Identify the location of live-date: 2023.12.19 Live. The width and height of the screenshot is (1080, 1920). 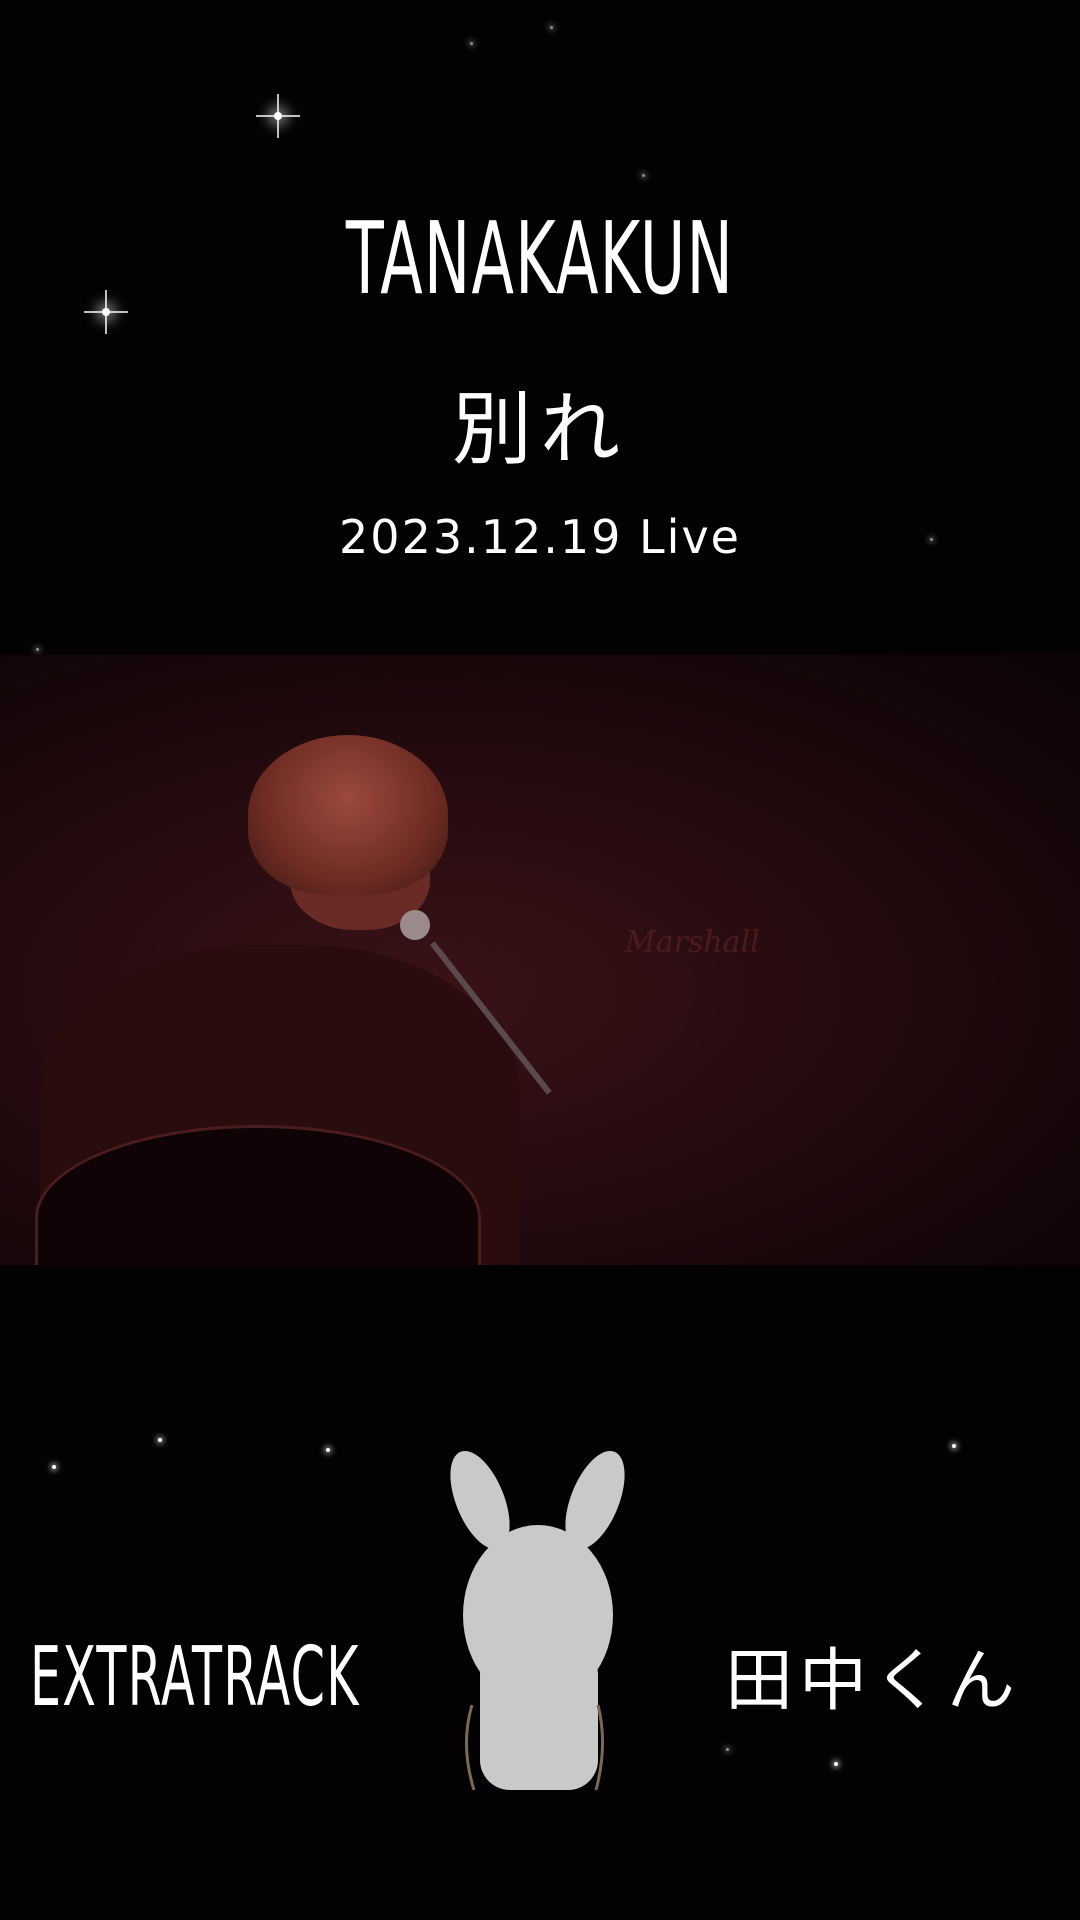
(540, 537).